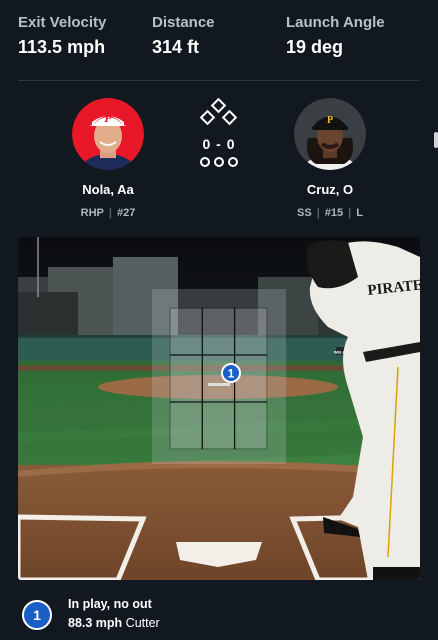  What do you see at coordinates (108, 213) in the screenshot?
I see `pitcher-meta: RHP | #27` at bounding box center [108, 213].